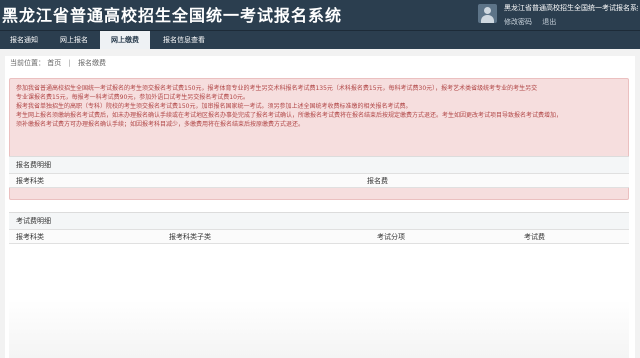  What do you see at coordinates (320, 63) in the screenshot?
I see `breadcrumb: 当前位置： 首页 | 报名缴费` at bounding box center [320, 63].